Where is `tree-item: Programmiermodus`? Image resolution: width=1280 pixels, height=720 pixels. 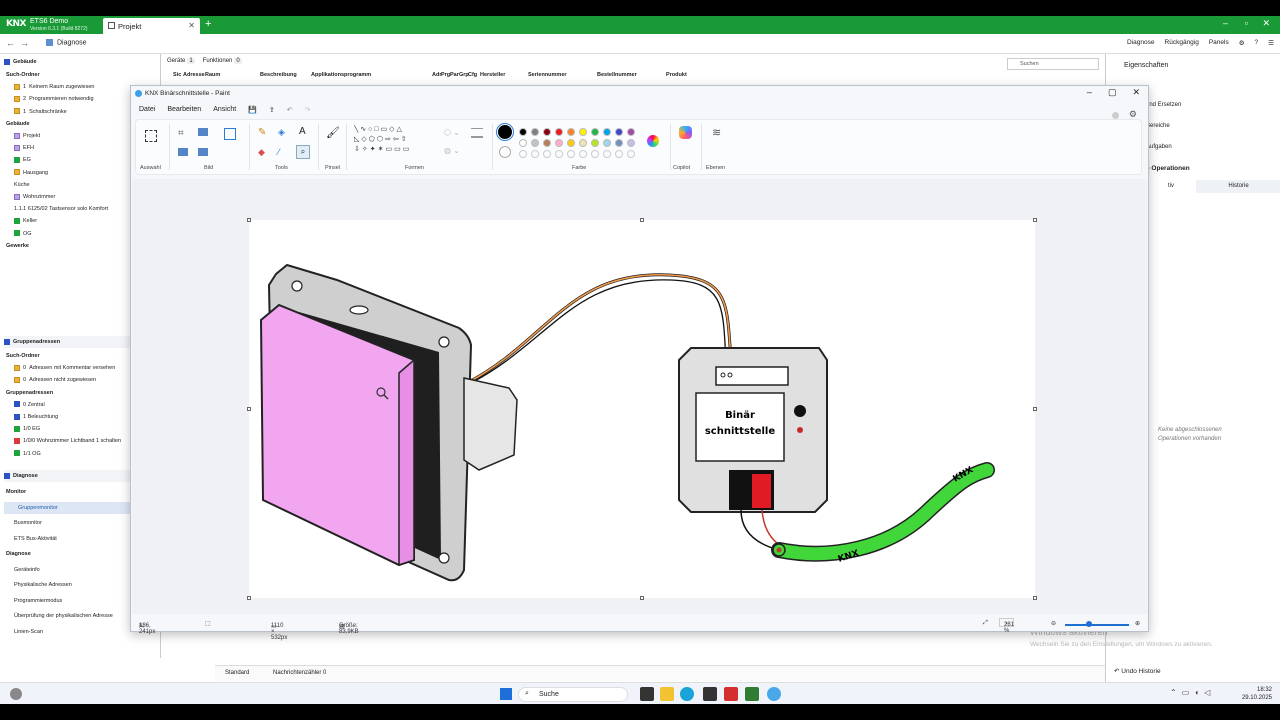
tree-item: Programmiermodus is located at coordinates (79, 601).